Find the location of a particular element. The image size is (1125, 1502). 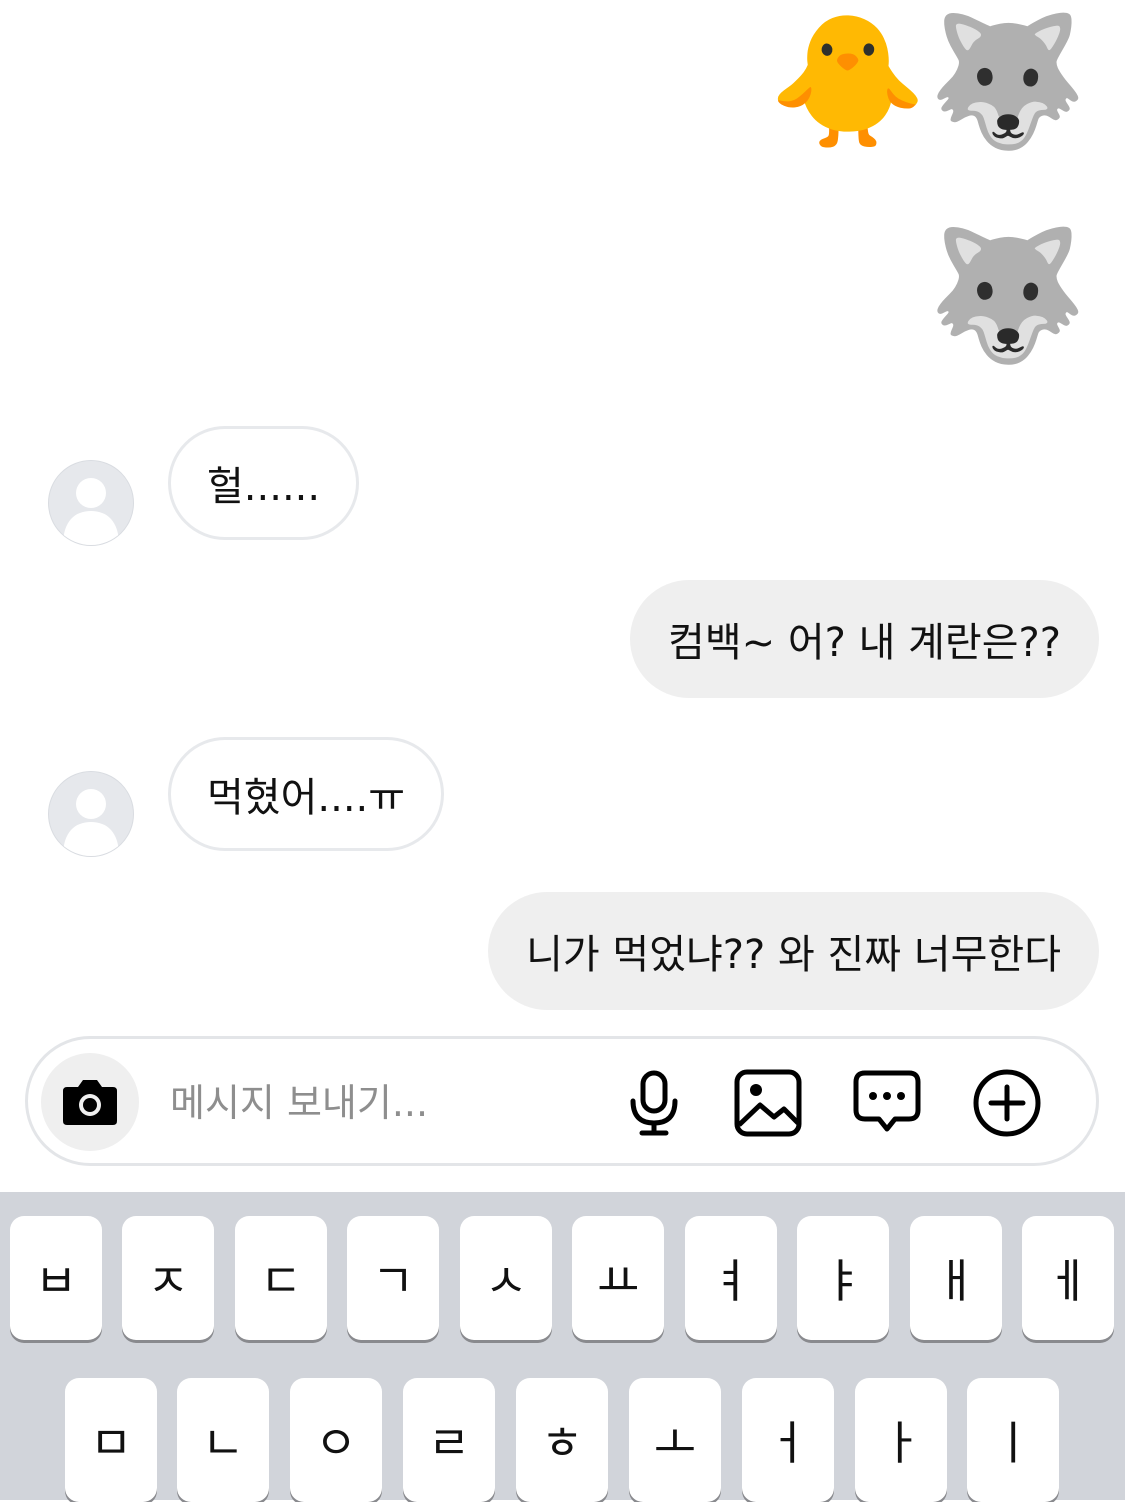

key-ieung: ㅇ is located at coordinates (336, 1440).